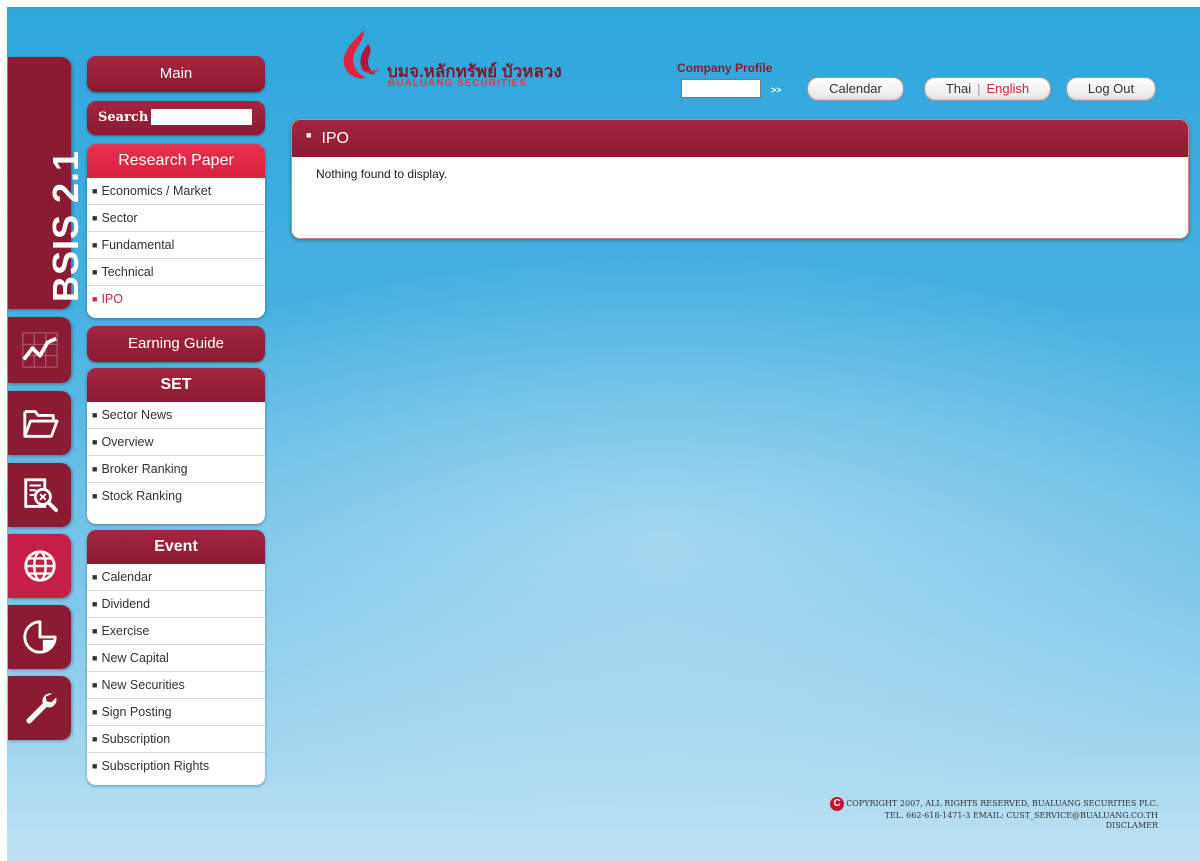  I want to click on set-item-broker-ranking: ■ Broker Ranking, so click(176, 469).